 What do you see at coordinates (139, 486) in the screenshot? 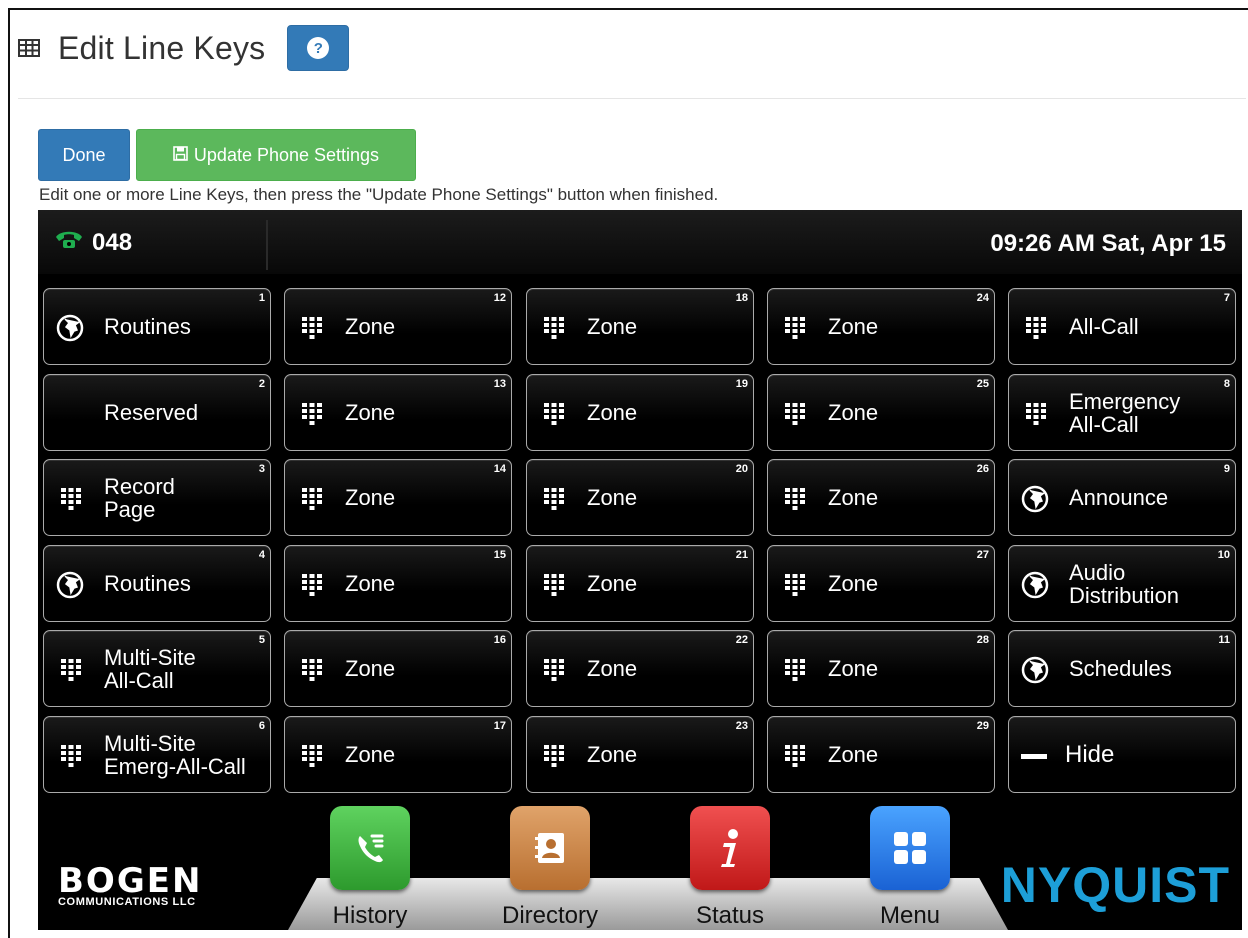
I see `line-key-label-line1: Record` at bounding box center [139, 486].